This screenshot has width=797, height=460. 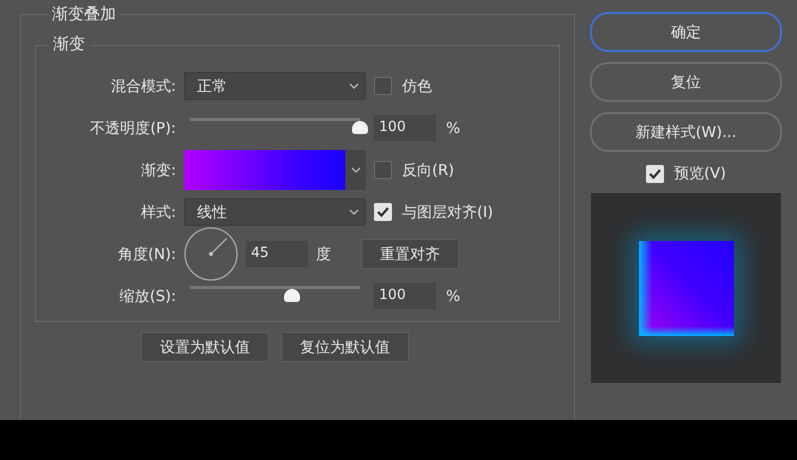 What do you see at coordinates (148, 296) in the screenshot?
I see `field-label: 缩放(S):` at bounding box center [148, 296].